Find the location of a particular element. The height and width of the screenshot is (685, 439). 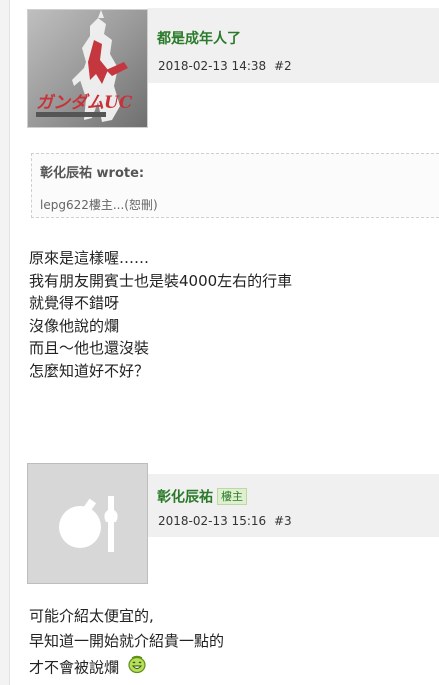

post-datetime: 2018-02-13 14:38 is located at coordinates (212, 66).